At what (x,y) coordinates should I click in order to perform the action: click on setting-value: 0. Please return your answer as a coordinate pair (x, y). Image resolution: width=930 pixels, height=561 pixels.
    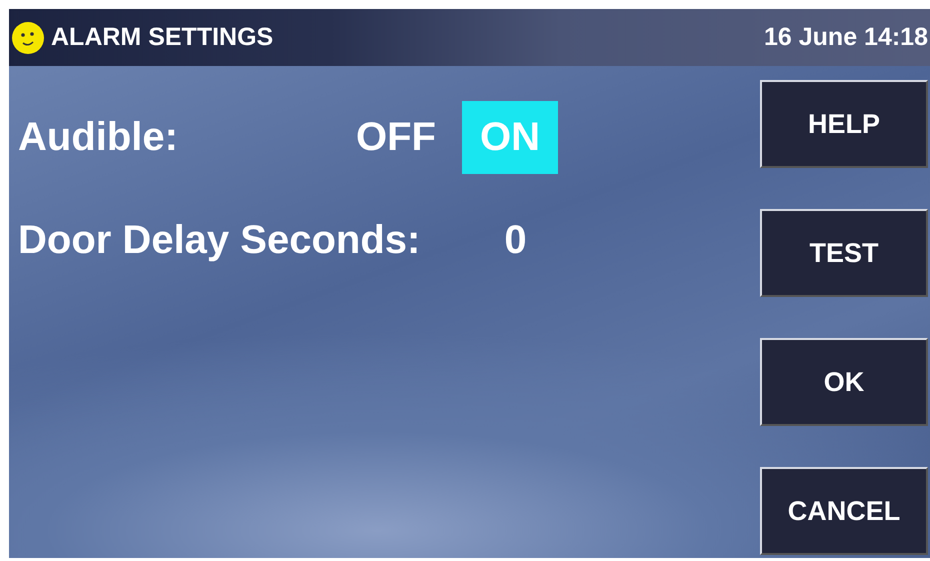
    Looking at the image, I should click on (515, 240).